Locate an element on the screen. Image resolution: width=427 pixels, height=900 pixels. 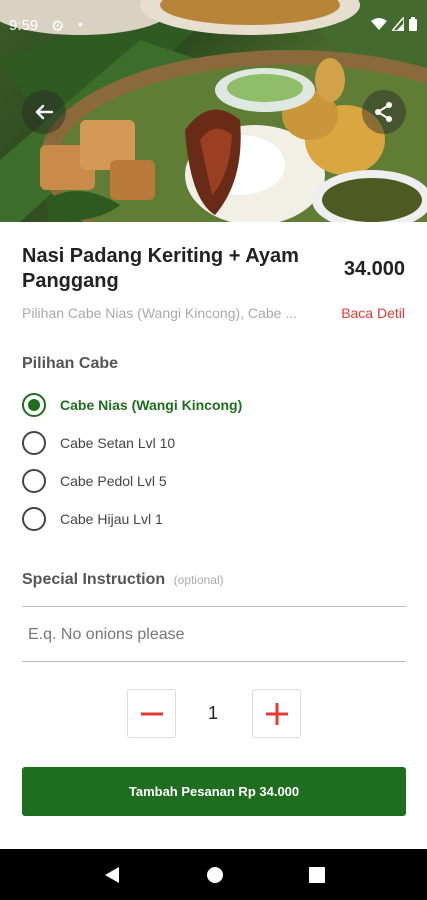
nav-recents-icon is located at coordinates (316, 874).